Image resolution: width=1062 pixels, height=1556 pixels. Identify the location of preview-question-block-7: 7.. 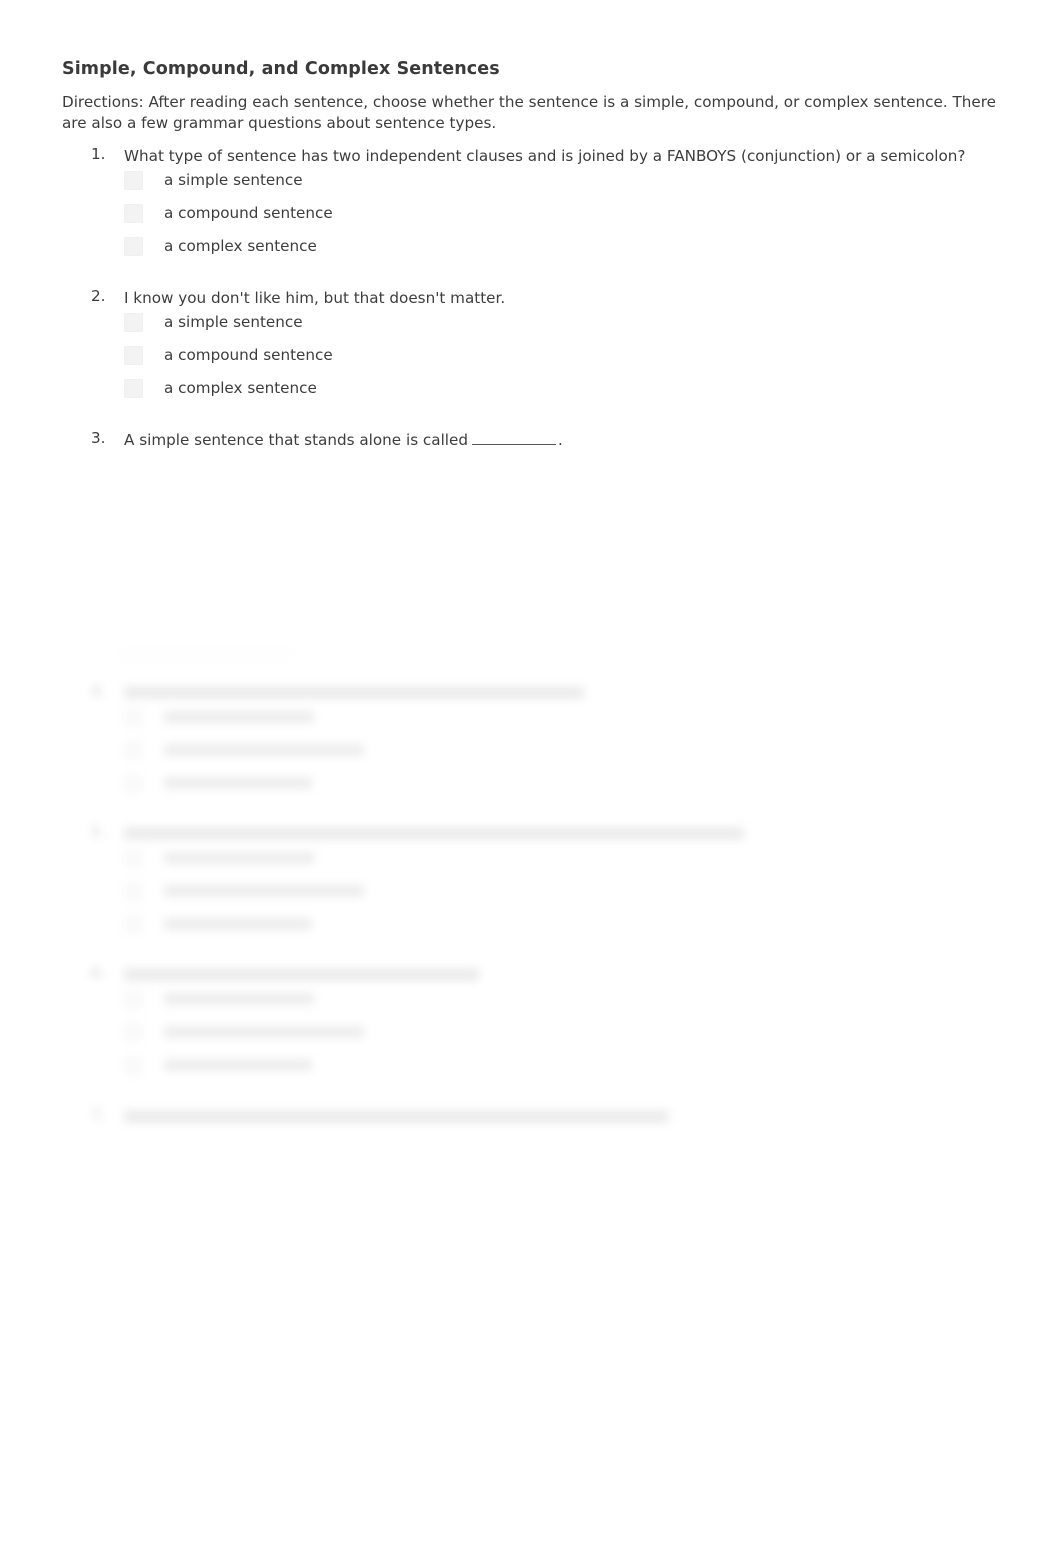
(500, 1117).